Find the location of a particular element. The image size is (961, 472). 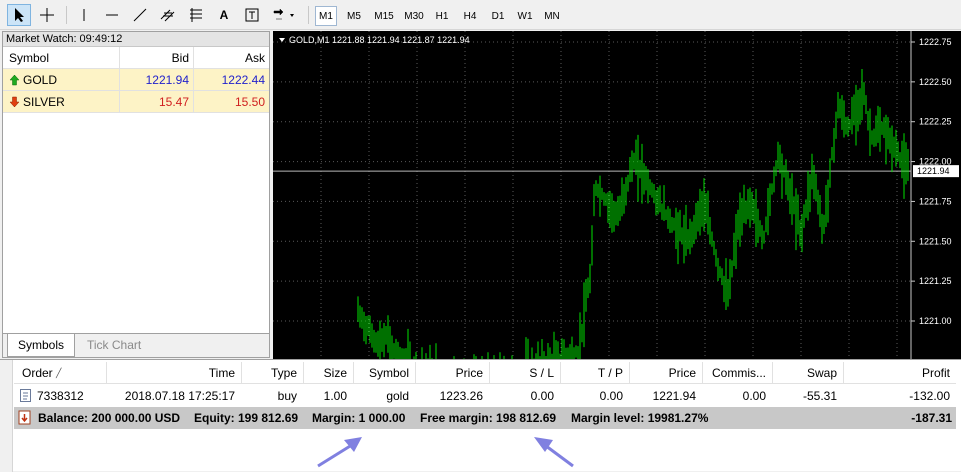

quote-symbol: SILVER is located at coordinates (44, 102).